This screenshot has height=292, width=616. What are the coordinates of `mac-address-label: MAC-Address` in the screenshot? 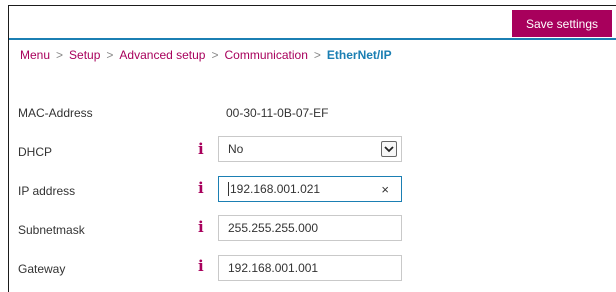 It's located at (55, 113).